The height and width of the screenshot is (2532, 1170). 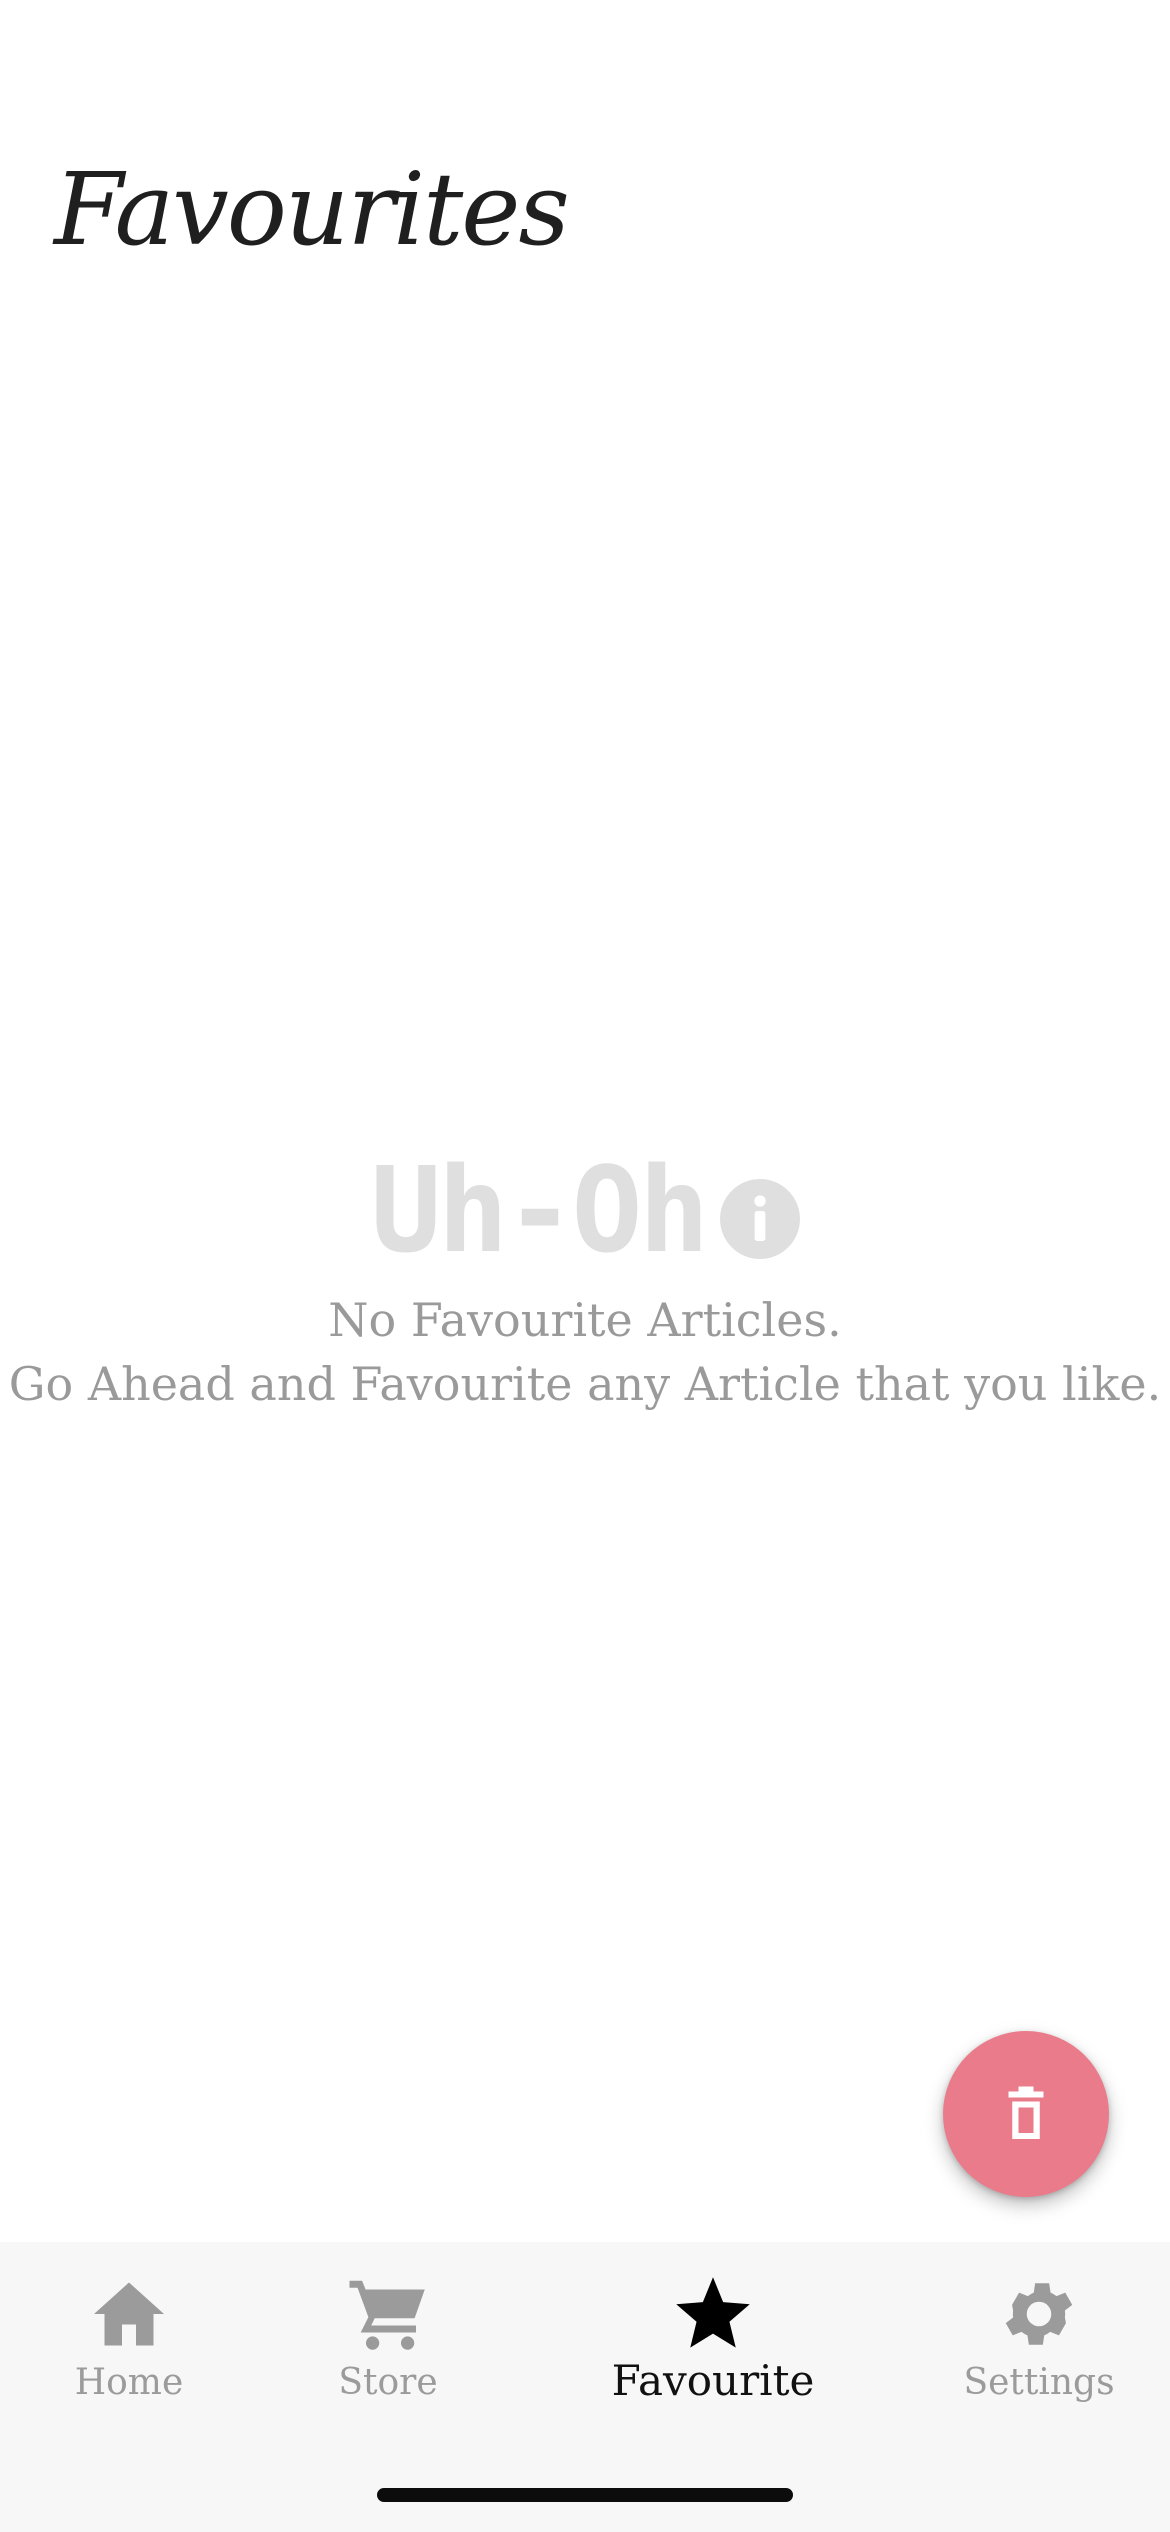 What do you see at coordinates (387, 2315) in the screenshot?
I see `cart-icon` at bounding box center [387, 2315].